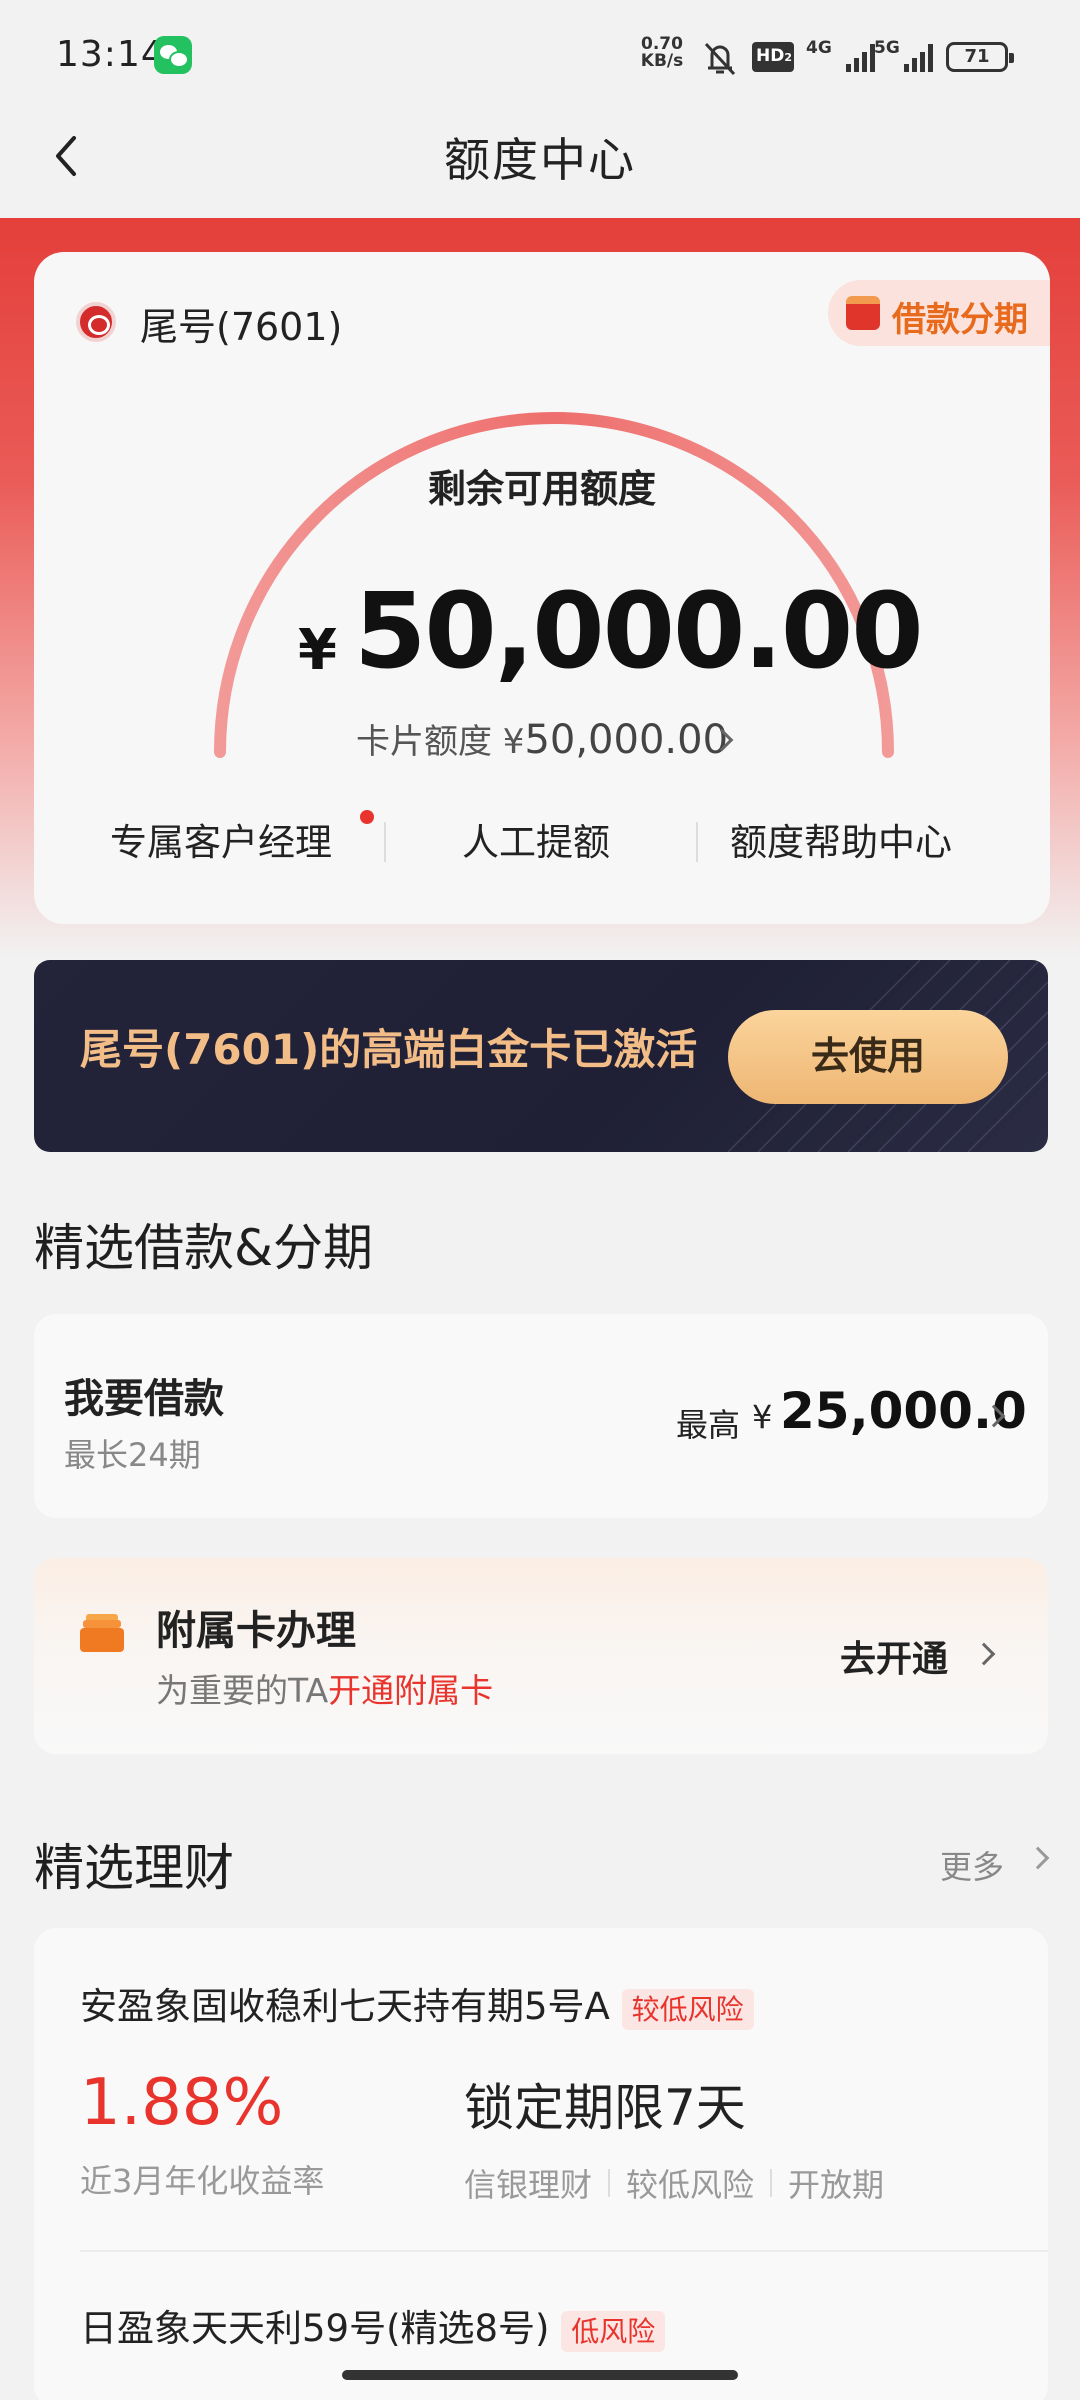 The image size is (1080, 2400). Describe the element at coordinates (315, 2328) in the screenshot. I see `product-name-text: 日盈象天天利59号(精选8号)` at that location.